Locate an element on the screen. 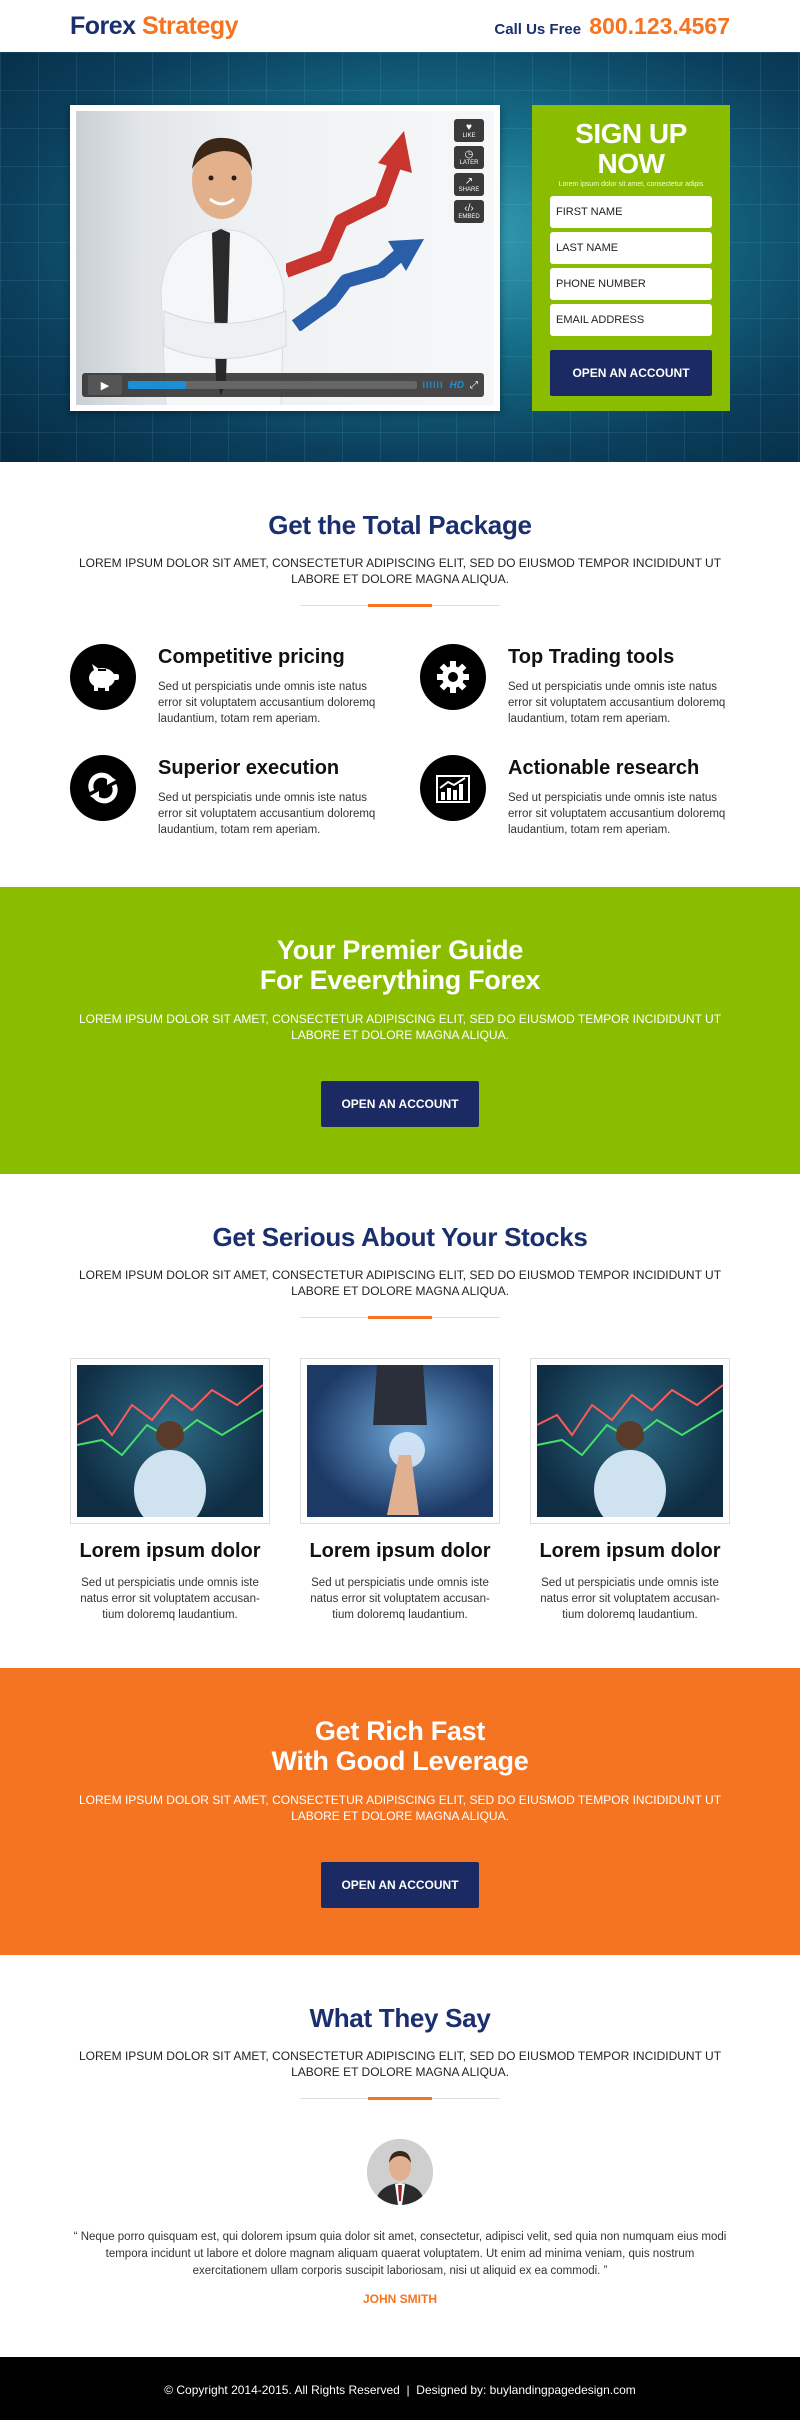 This screenshot has height=2420, width=800. testimonial-title: What They Say is located at coordinates (400, 2018).